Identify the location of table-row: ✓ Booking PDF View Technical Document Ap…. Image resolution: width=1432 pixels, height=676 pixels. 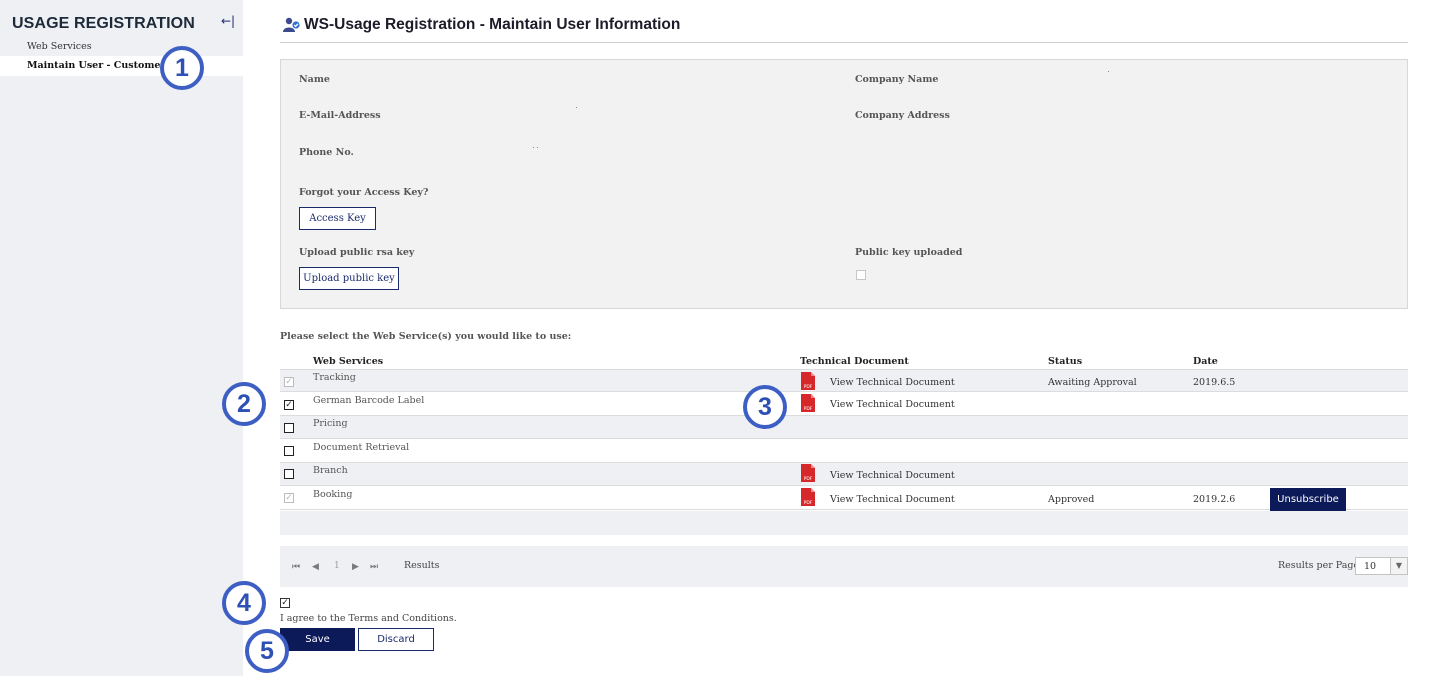
(844, 499).